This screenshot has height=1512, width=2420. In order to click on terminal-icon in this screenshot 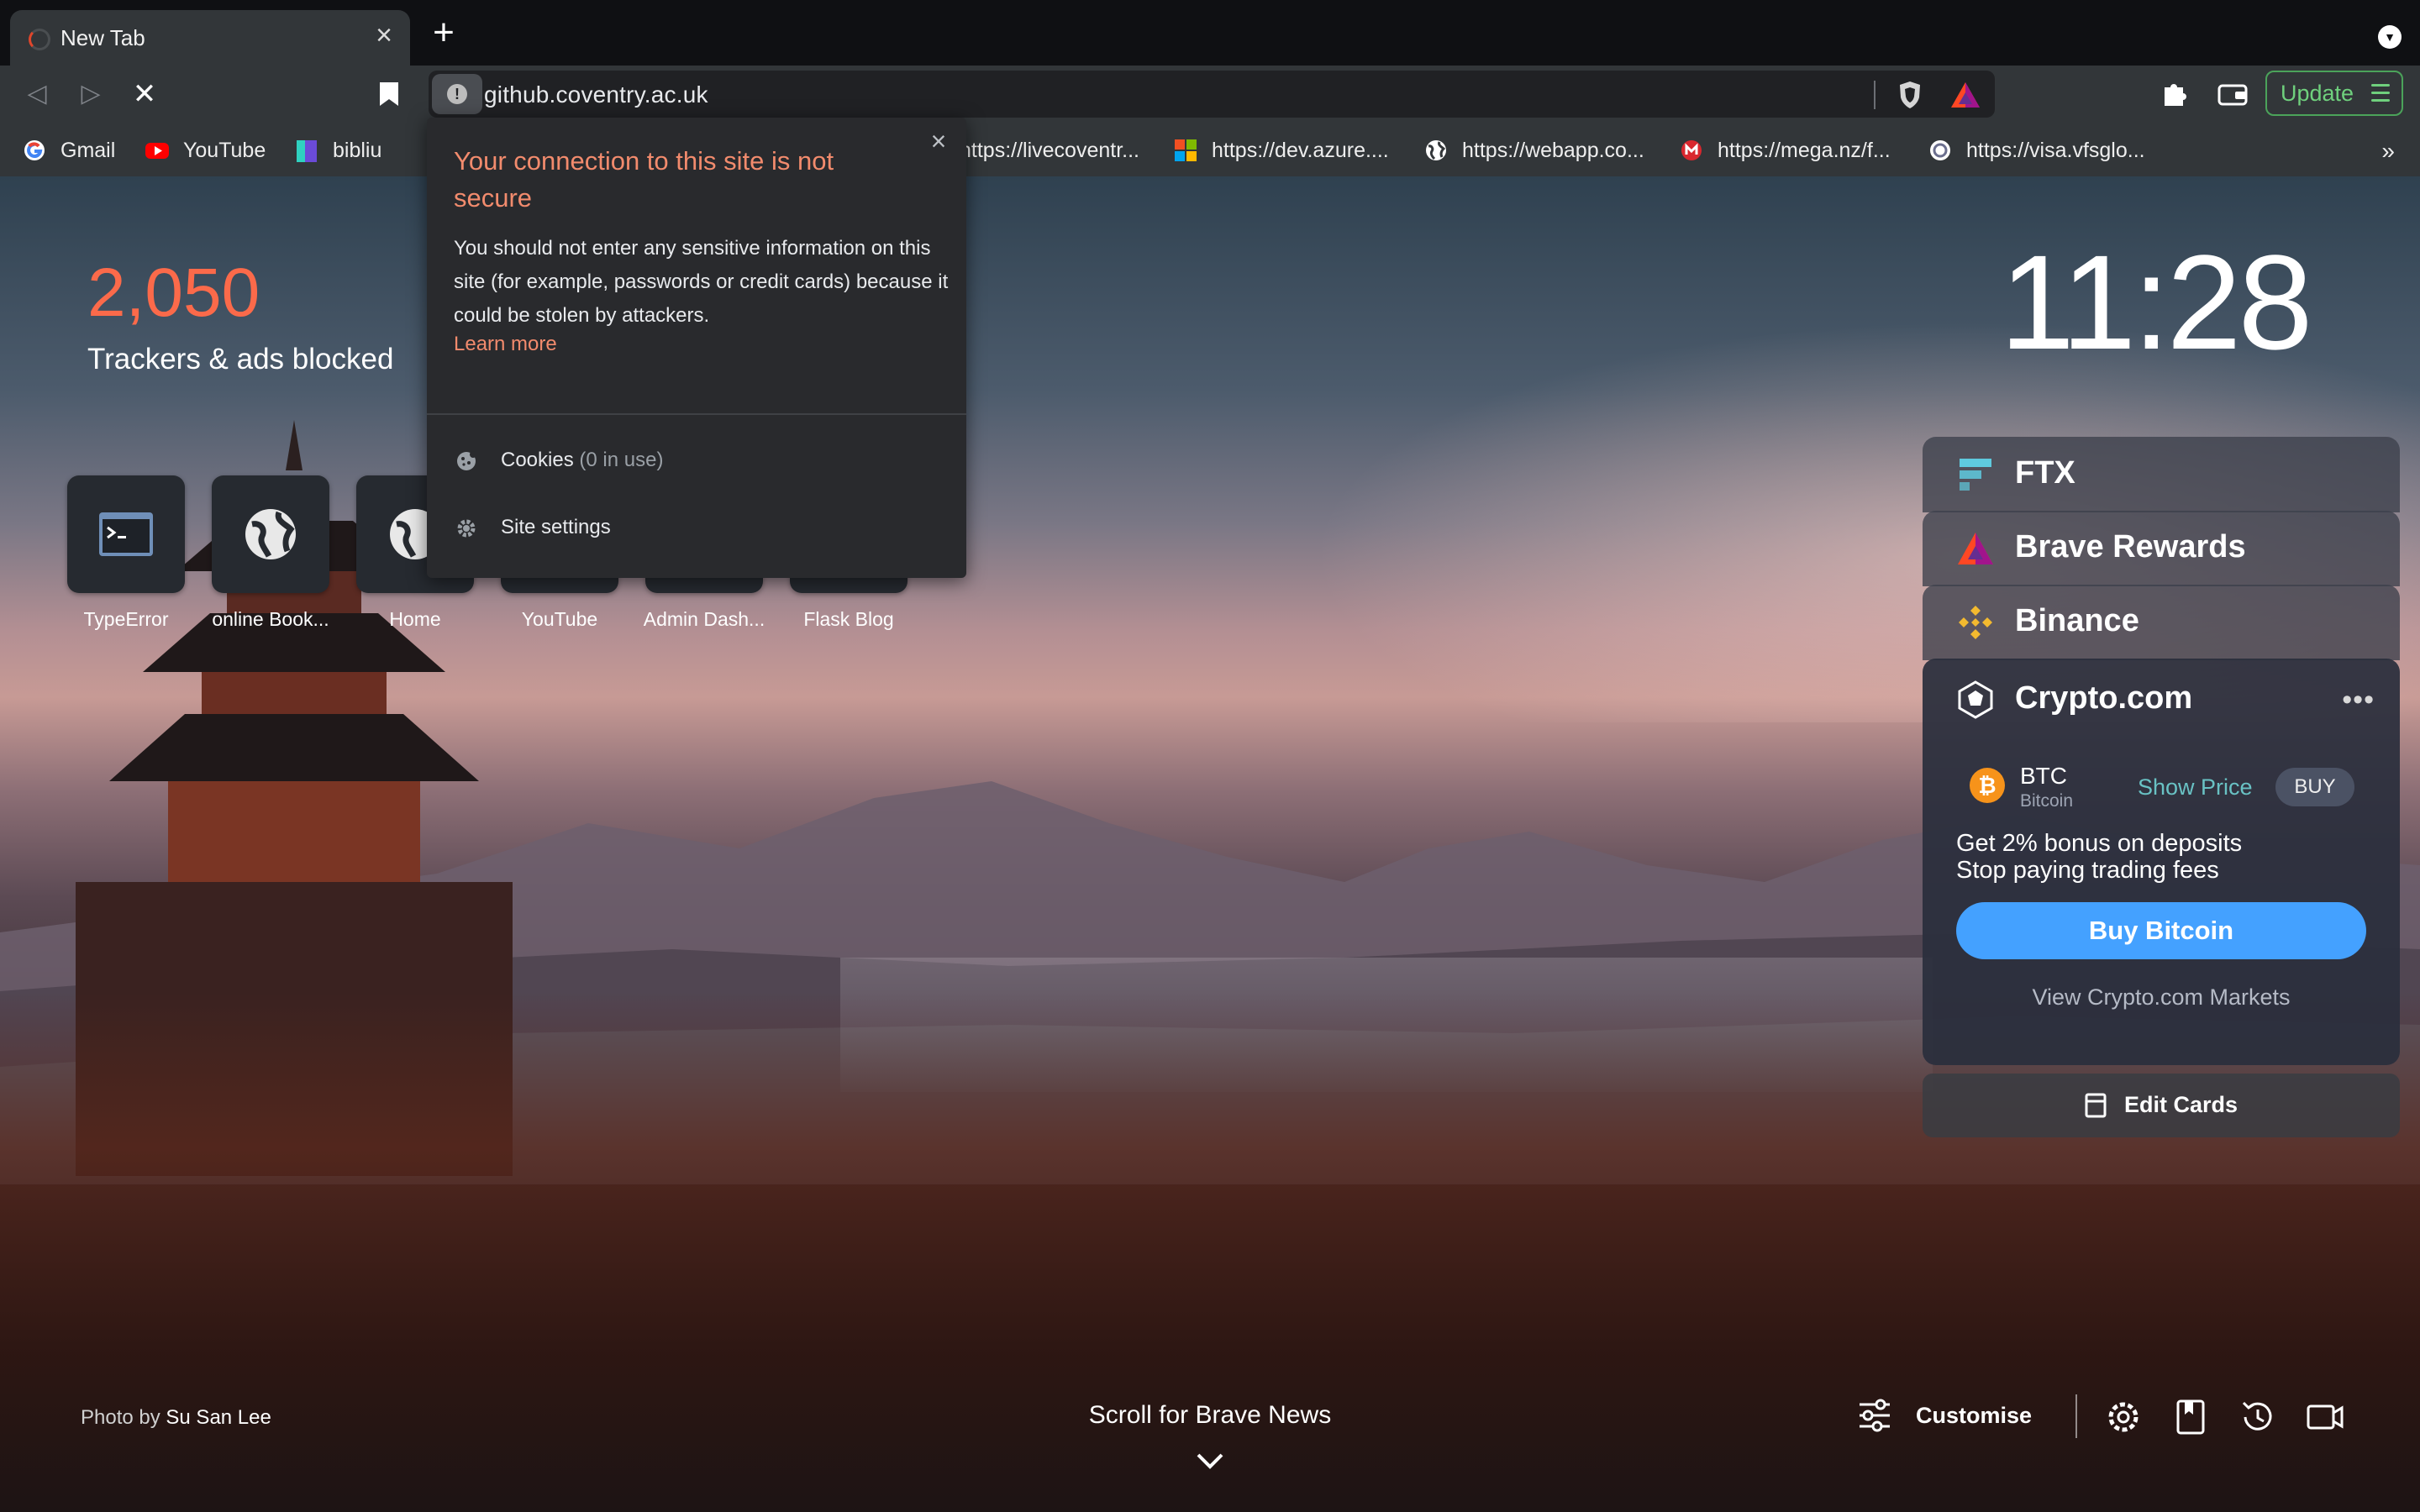, I will do `click(126, 534)`.